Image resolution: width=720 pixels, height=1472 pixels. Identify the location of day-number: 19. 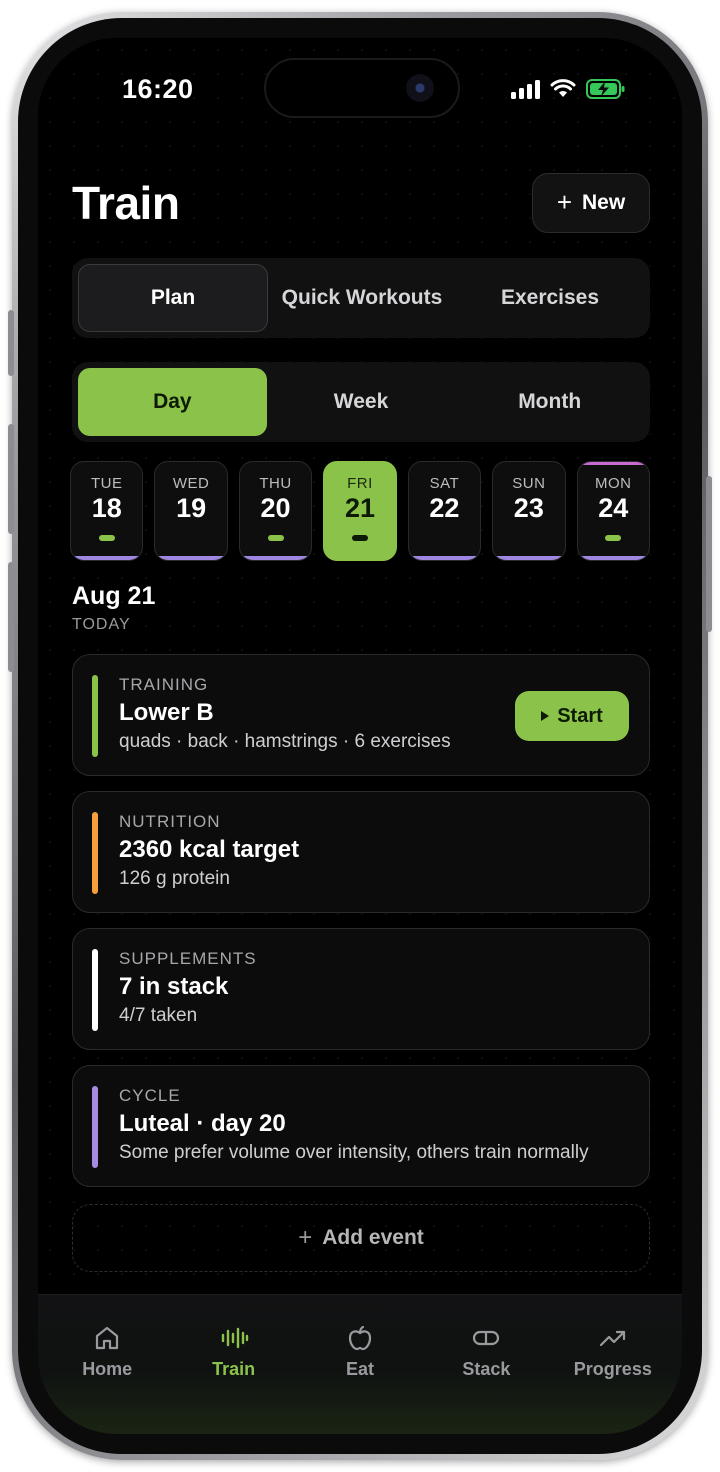
(191, 508).